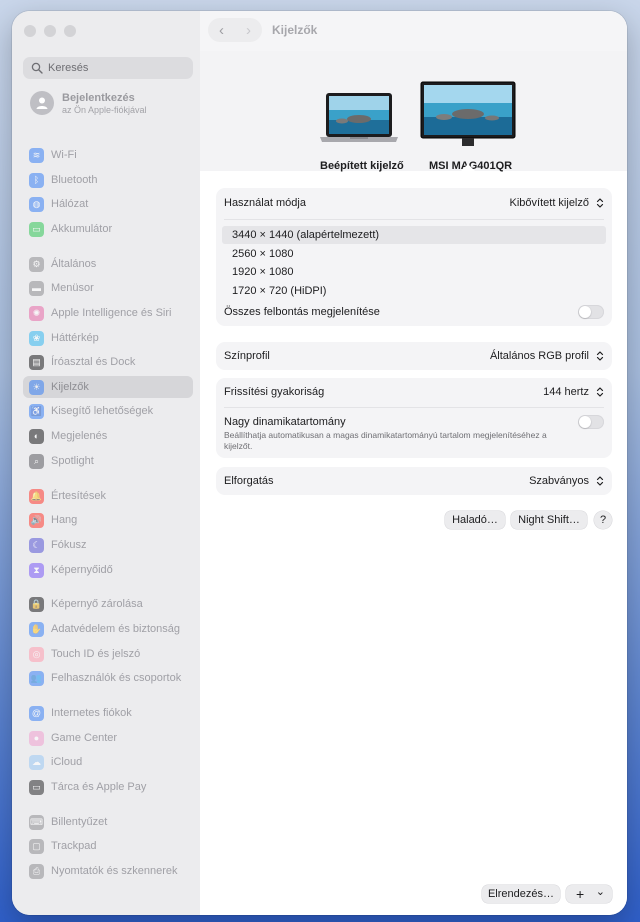 Image resolution: width=640 pixels, height=922 pixels. What do you see at coordinates (36, 229) in the screenshot?
I see `battery-icon: ▭` at bounding box center [36, 229].